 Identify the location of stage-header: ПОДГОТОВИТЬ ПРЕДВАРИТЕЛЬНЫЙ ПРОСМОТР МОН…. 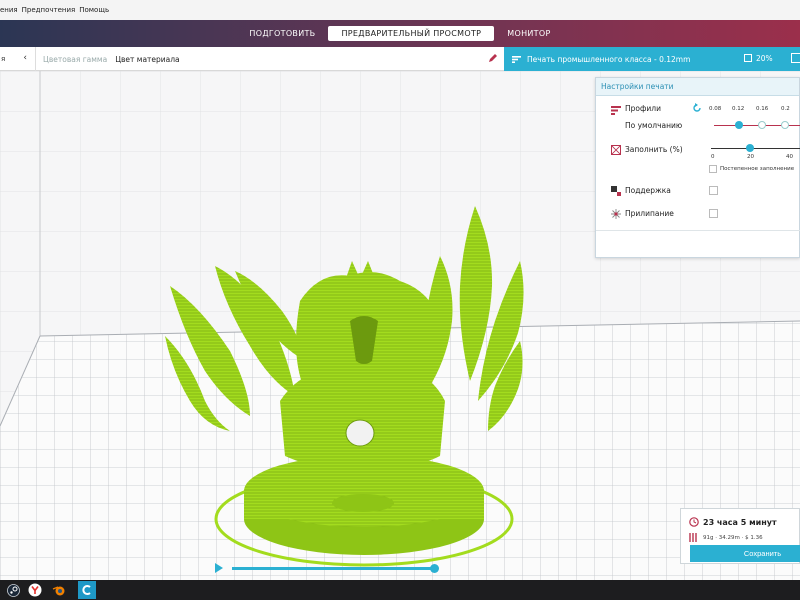
(400, 33).